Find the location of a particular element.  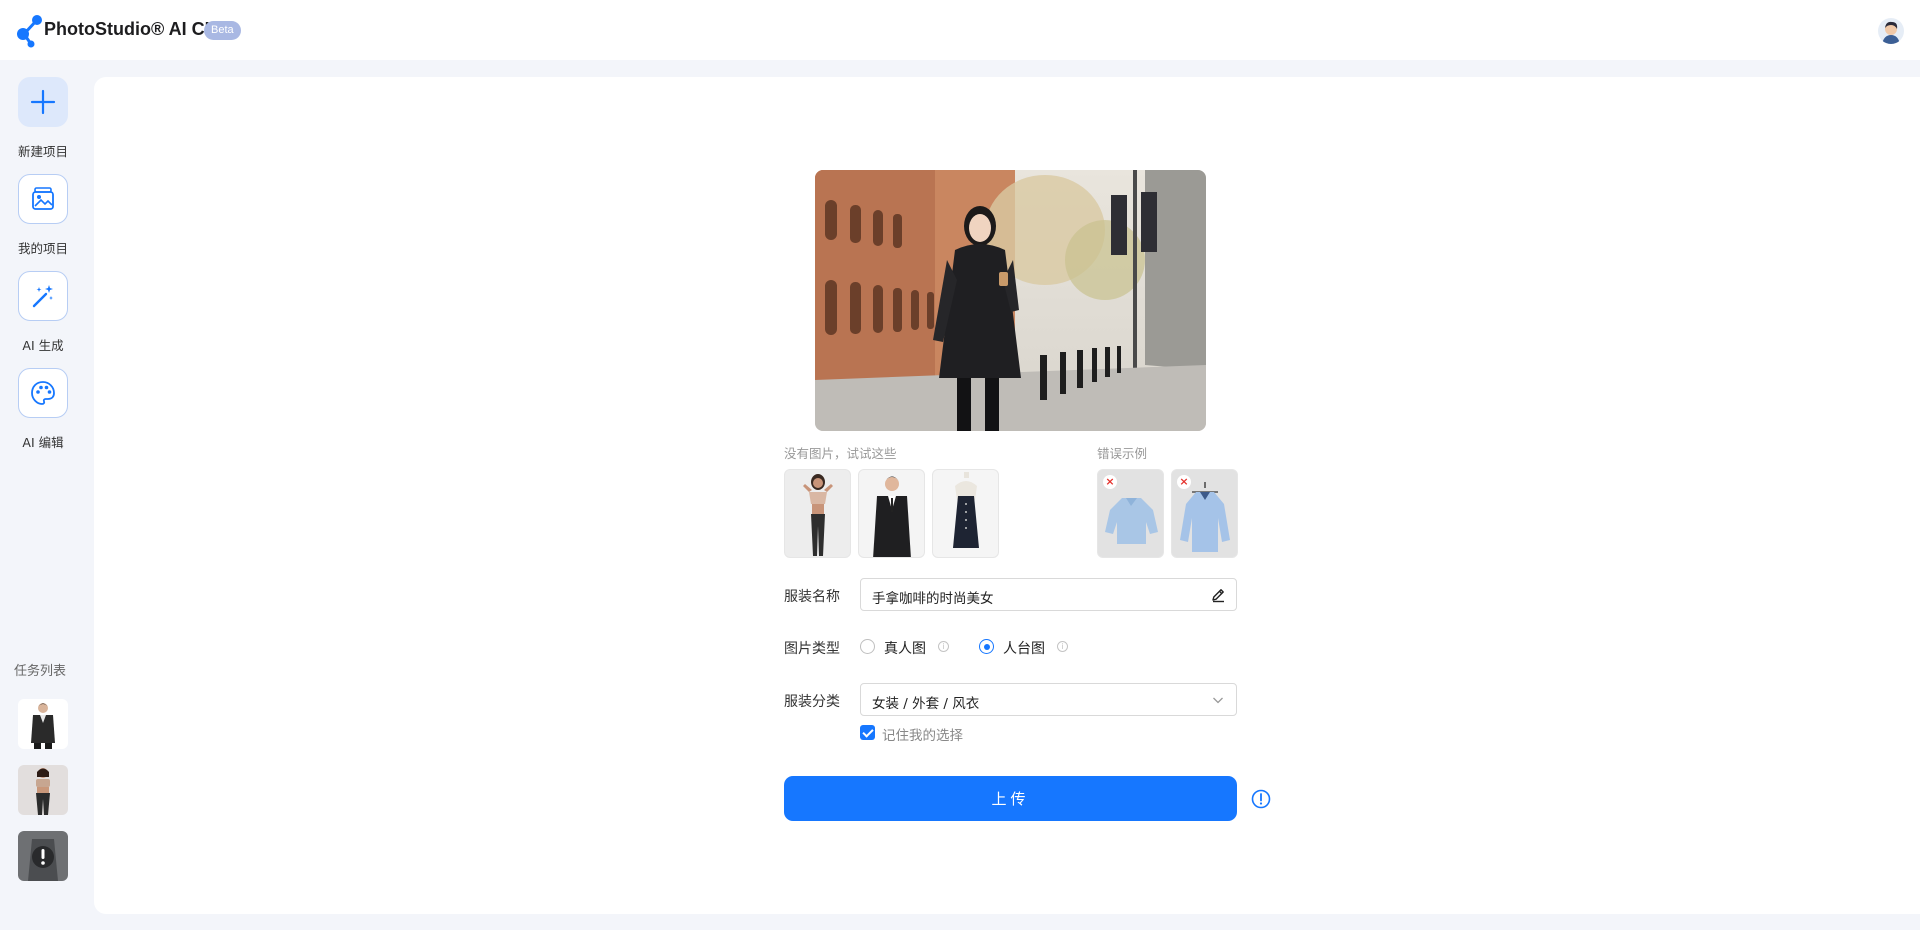

category-value: 女装 / 外套 / 风衣 is located at coordinates (926, 704).